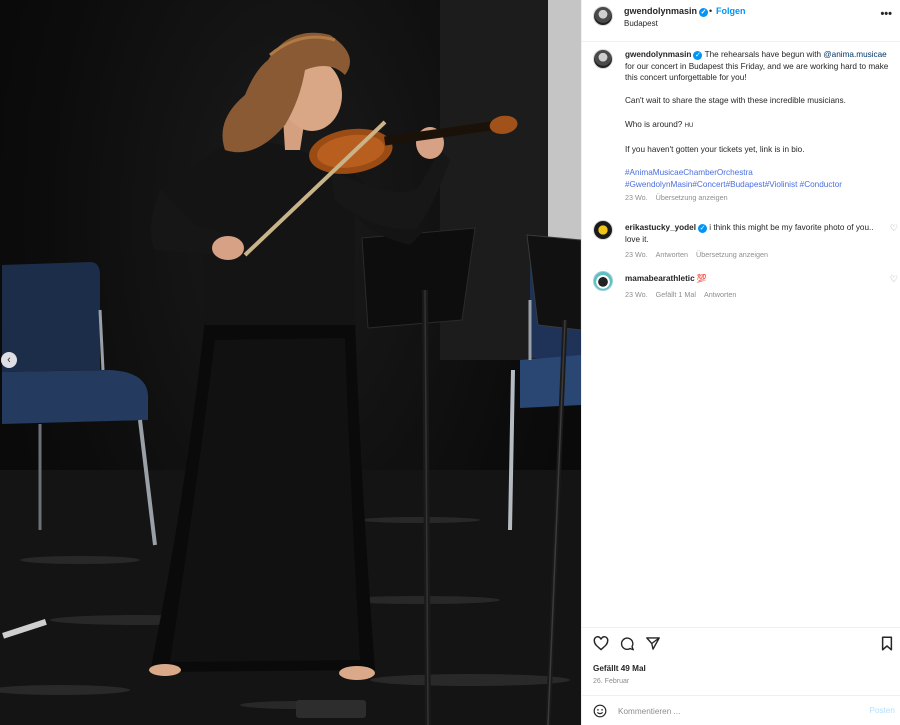 This screenshot has width=900, height=725. Describe the element at coordinates (701, 278) in the screenshot. I see `comment-emoji: 💯` at that location.